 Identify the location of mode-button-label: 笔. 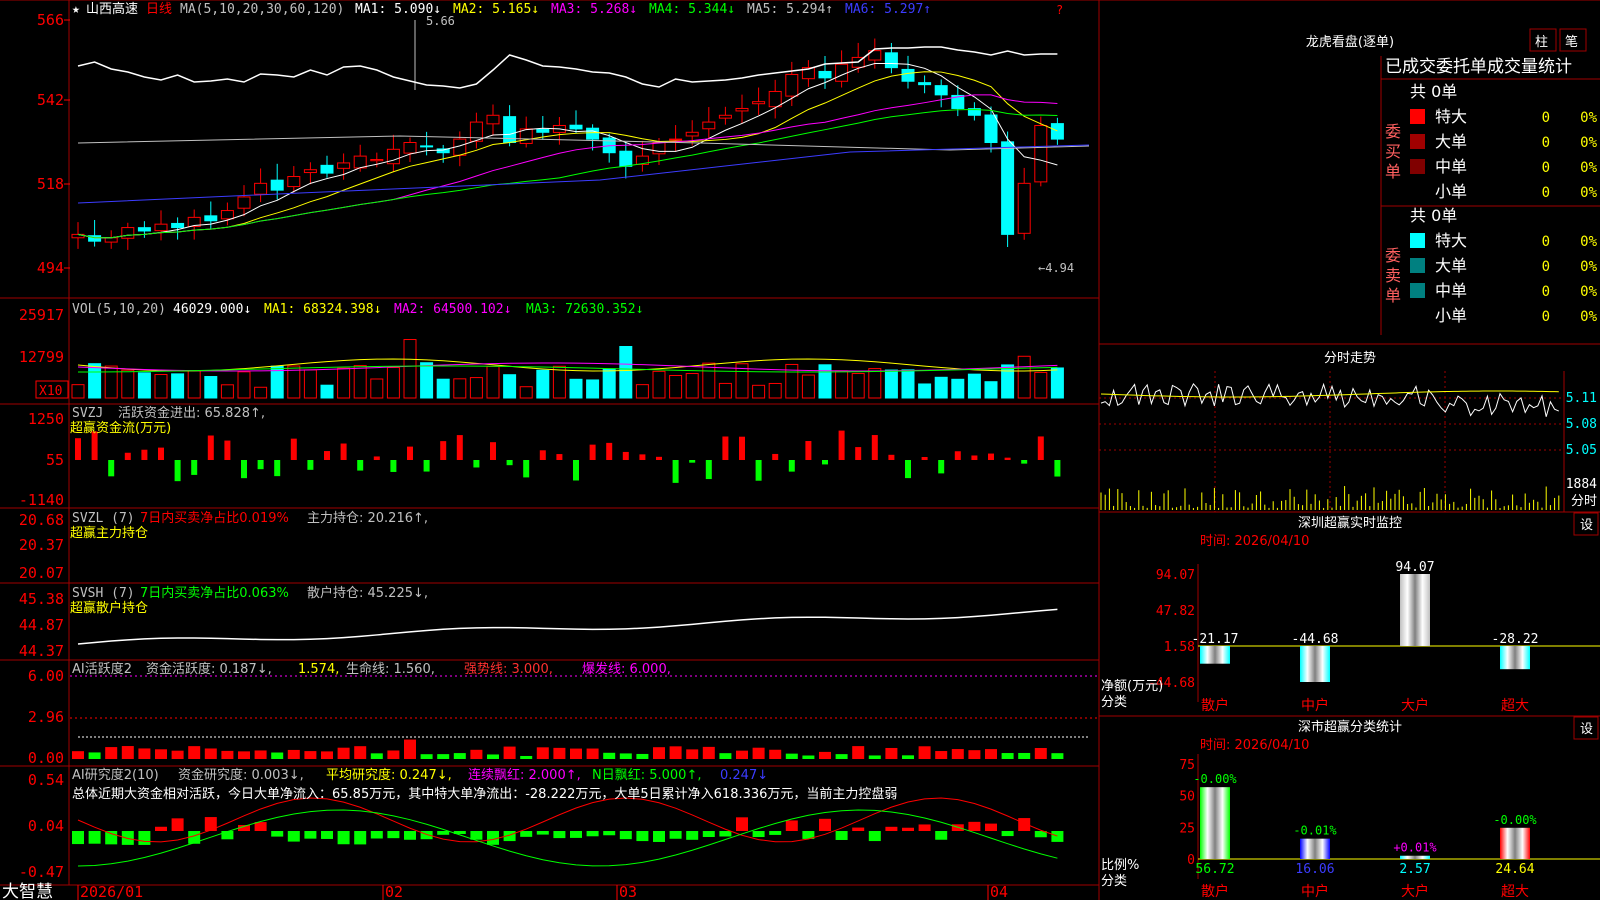
(1571, 42).